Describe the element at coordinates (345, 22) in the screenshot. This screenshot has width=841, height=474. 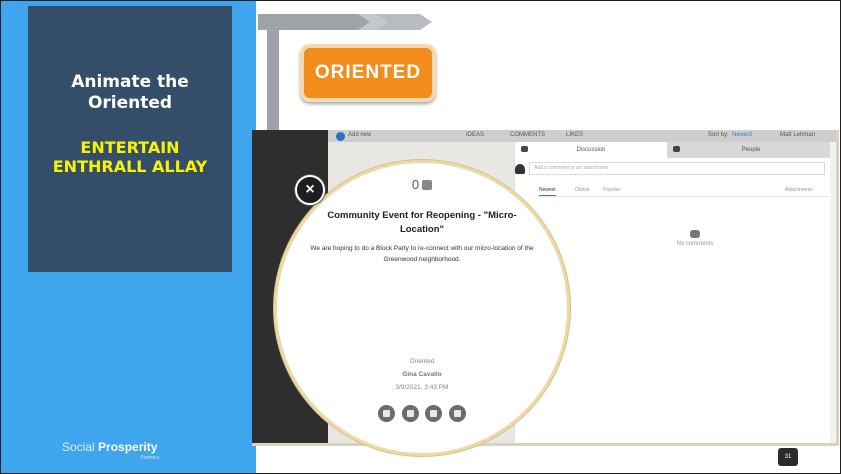
I see `process-chevron-strip` at that location.